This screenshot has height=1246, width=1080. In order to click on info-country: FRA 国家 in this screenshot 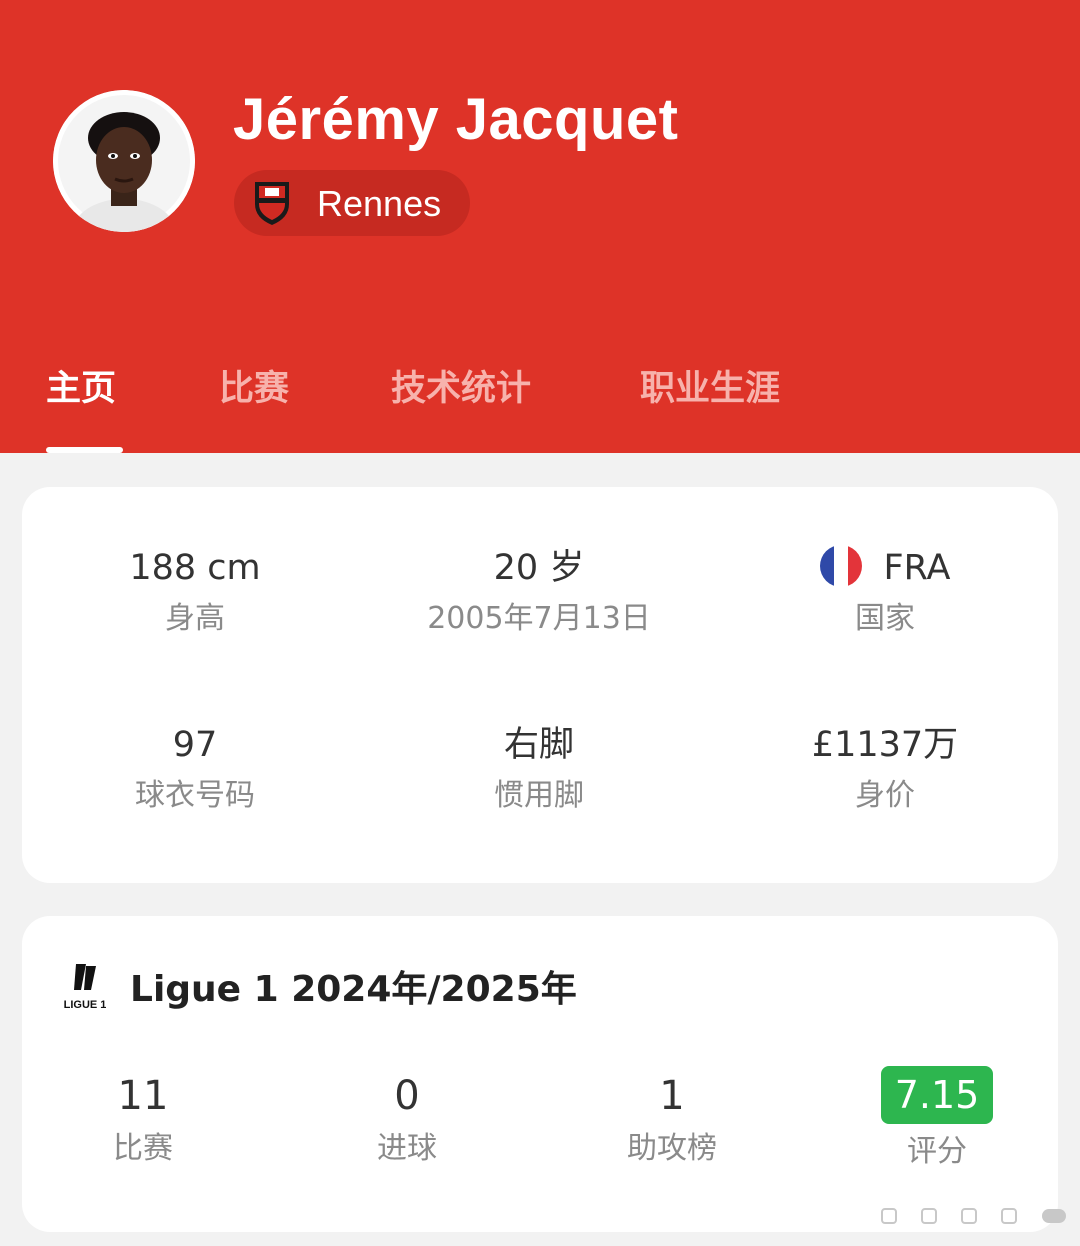, I will do `click(885, 592)`.